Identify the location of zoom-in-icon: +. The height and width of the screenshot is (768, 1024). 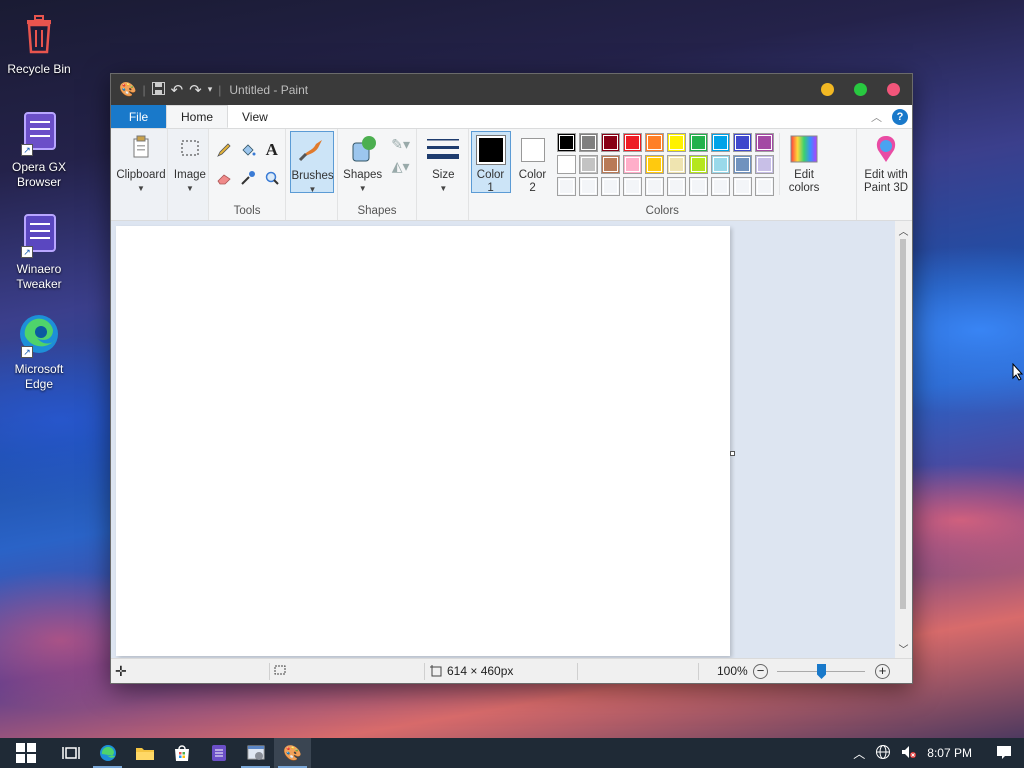
(882, 671).